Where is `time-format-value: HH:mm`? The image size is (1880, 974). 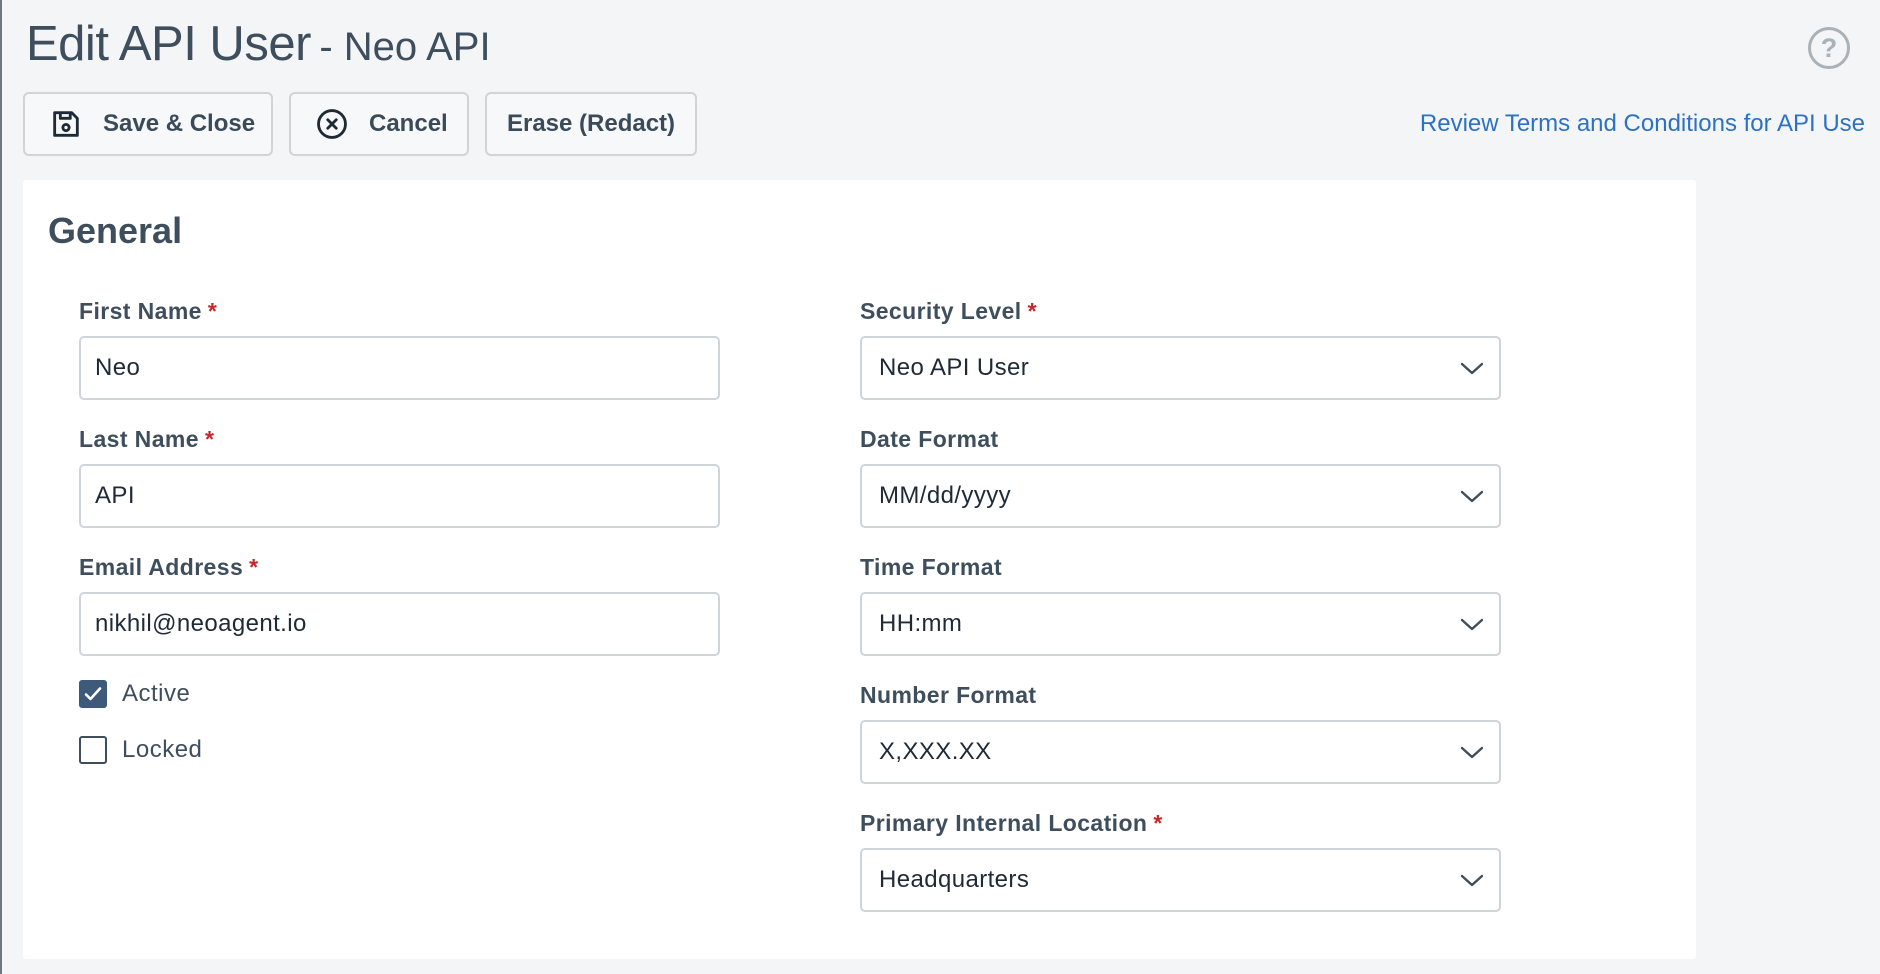 time-format-value: HH:mm is located at coordinates (921, 623).